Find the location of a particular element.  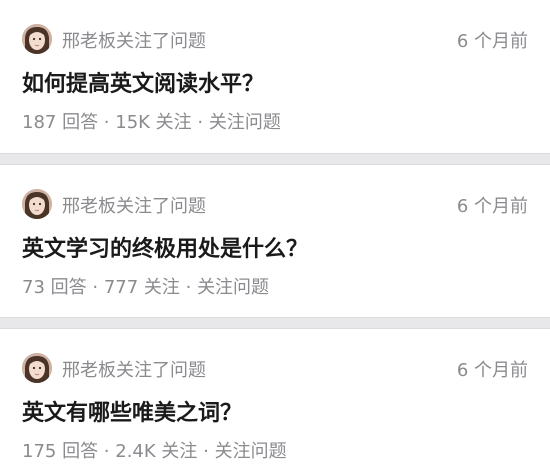

follow-count: 15K 关注 is located at coordinates (153, 122).